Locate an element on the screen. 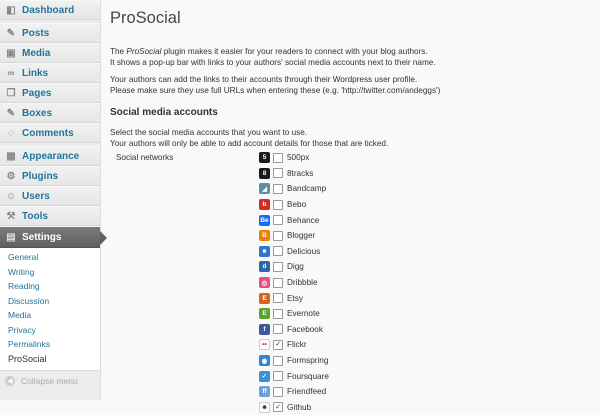 The width and height of the screenshot is (600, 415). formspring-icon: ◉ is located at coordinates (264, 360).